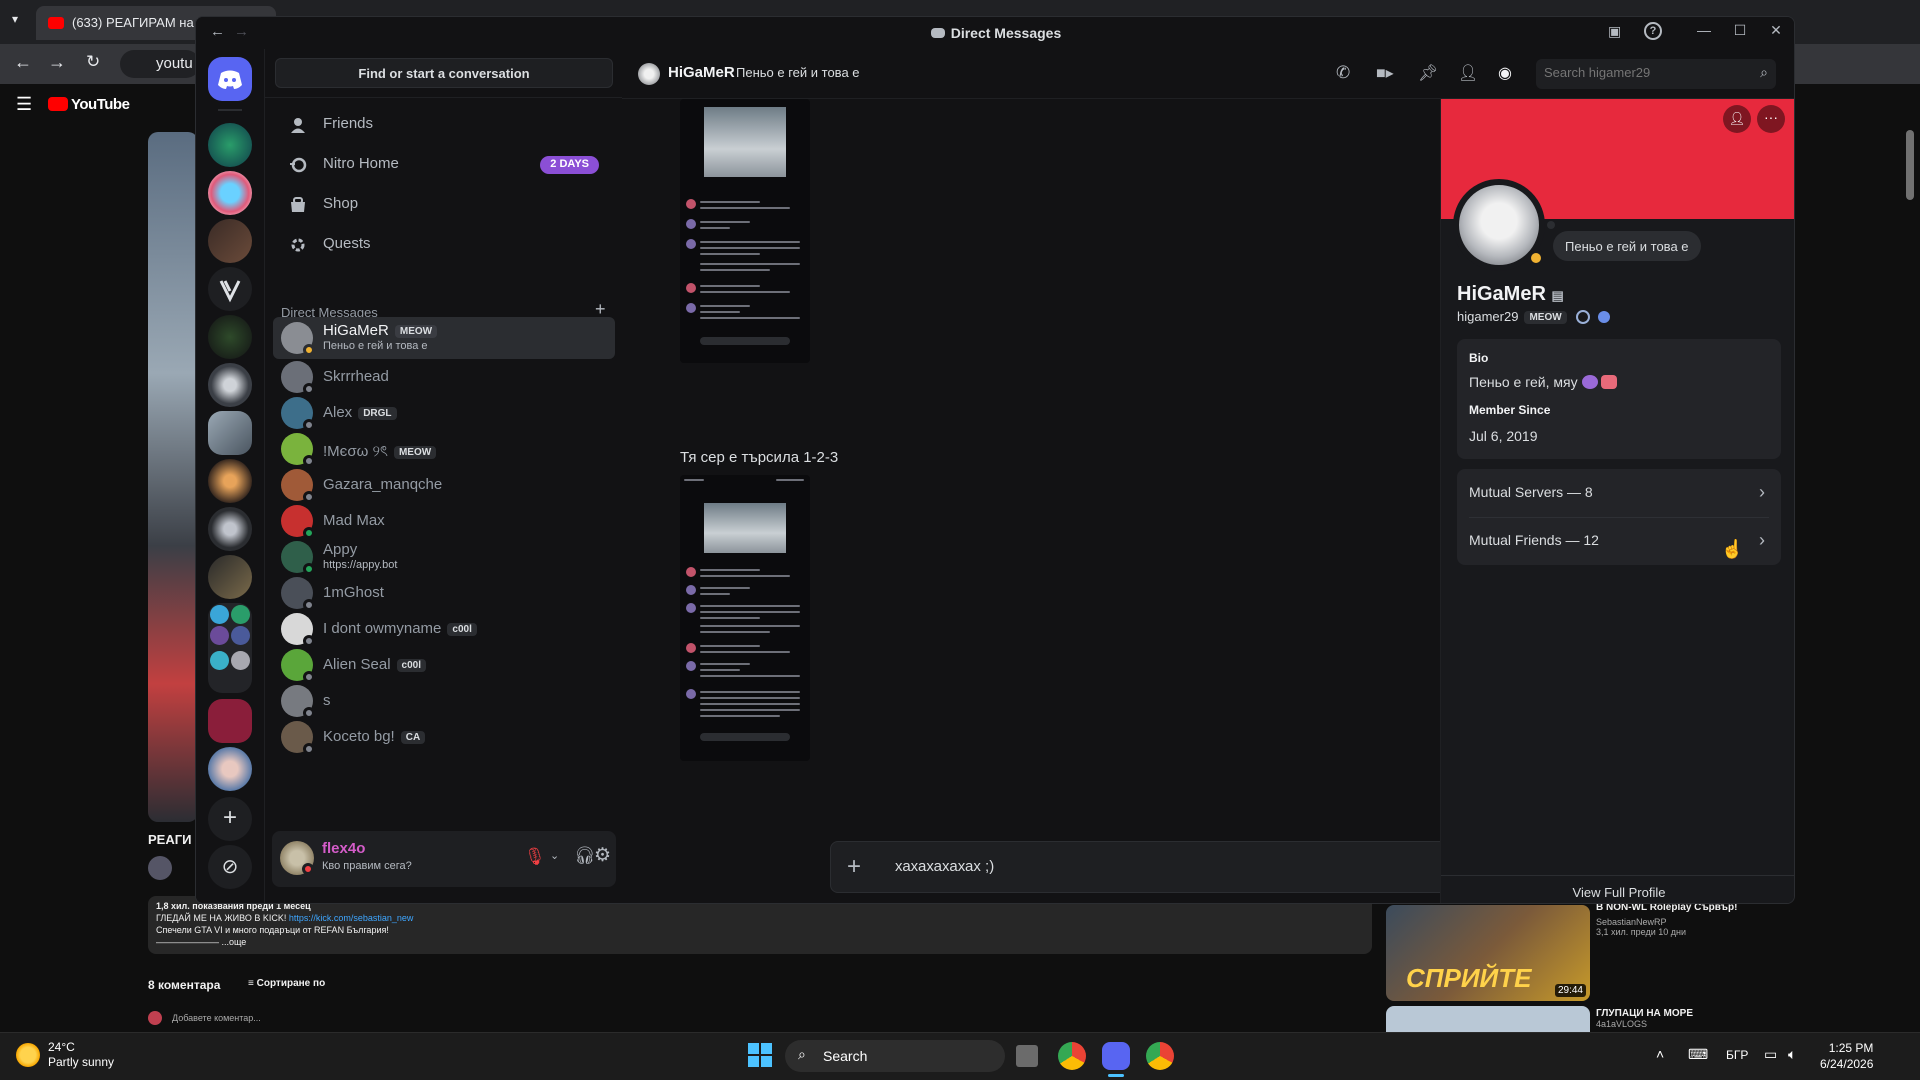 This screenshot has height=1080, width=1920. I want to click on minimize-icon: —, so click(1704, 33).